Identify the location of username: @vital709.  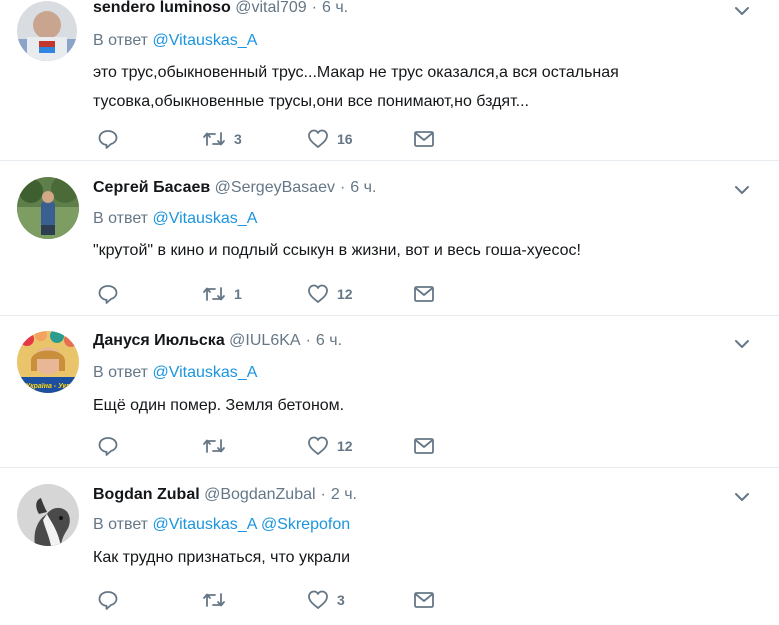
(270, 8).